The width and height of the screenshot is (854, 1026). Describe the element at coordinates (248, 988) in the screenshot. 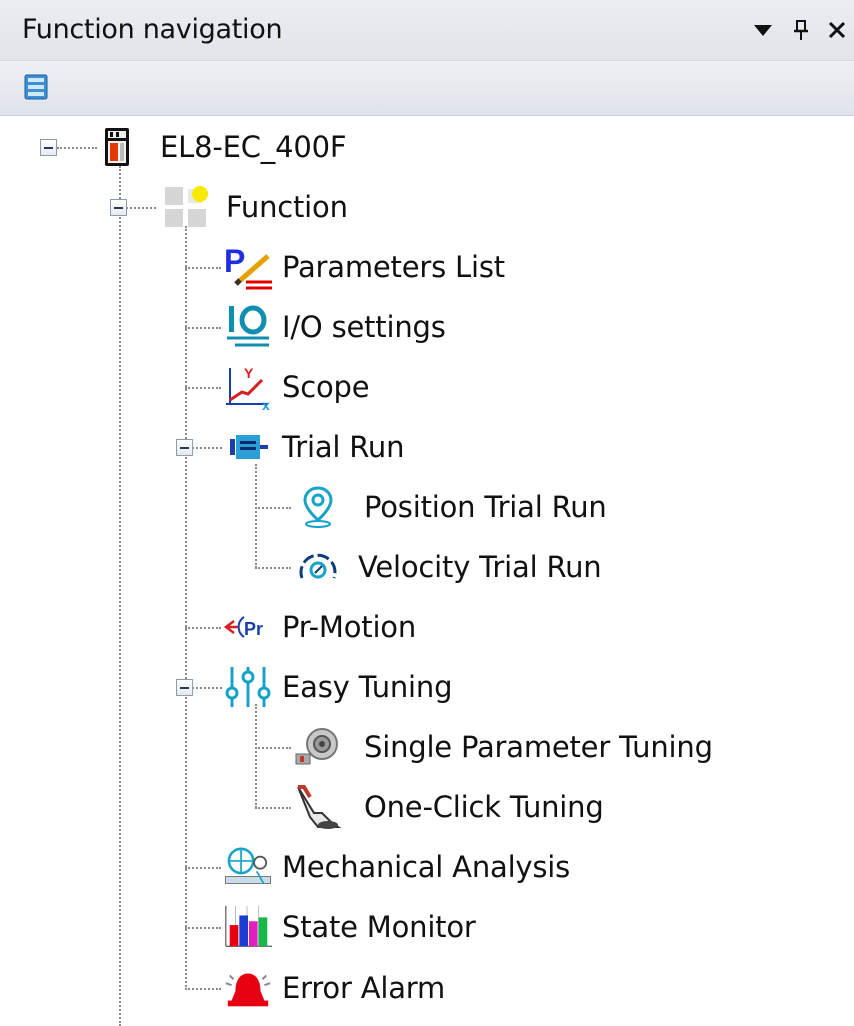

I see `alarm-bell-icon` at that location.